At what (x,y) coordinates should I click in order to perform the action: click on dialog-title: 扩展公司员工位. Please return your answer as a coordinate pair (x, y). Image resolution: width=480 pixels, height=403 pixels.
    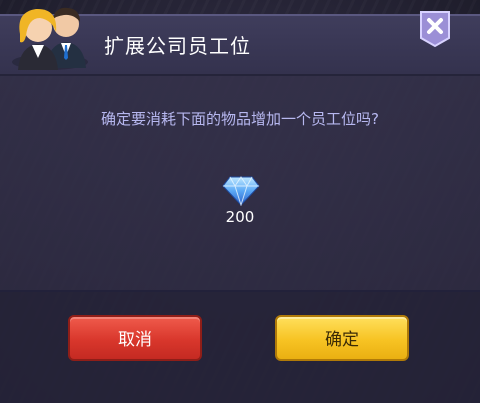
    Looking at the image, I should click on (177, 46).